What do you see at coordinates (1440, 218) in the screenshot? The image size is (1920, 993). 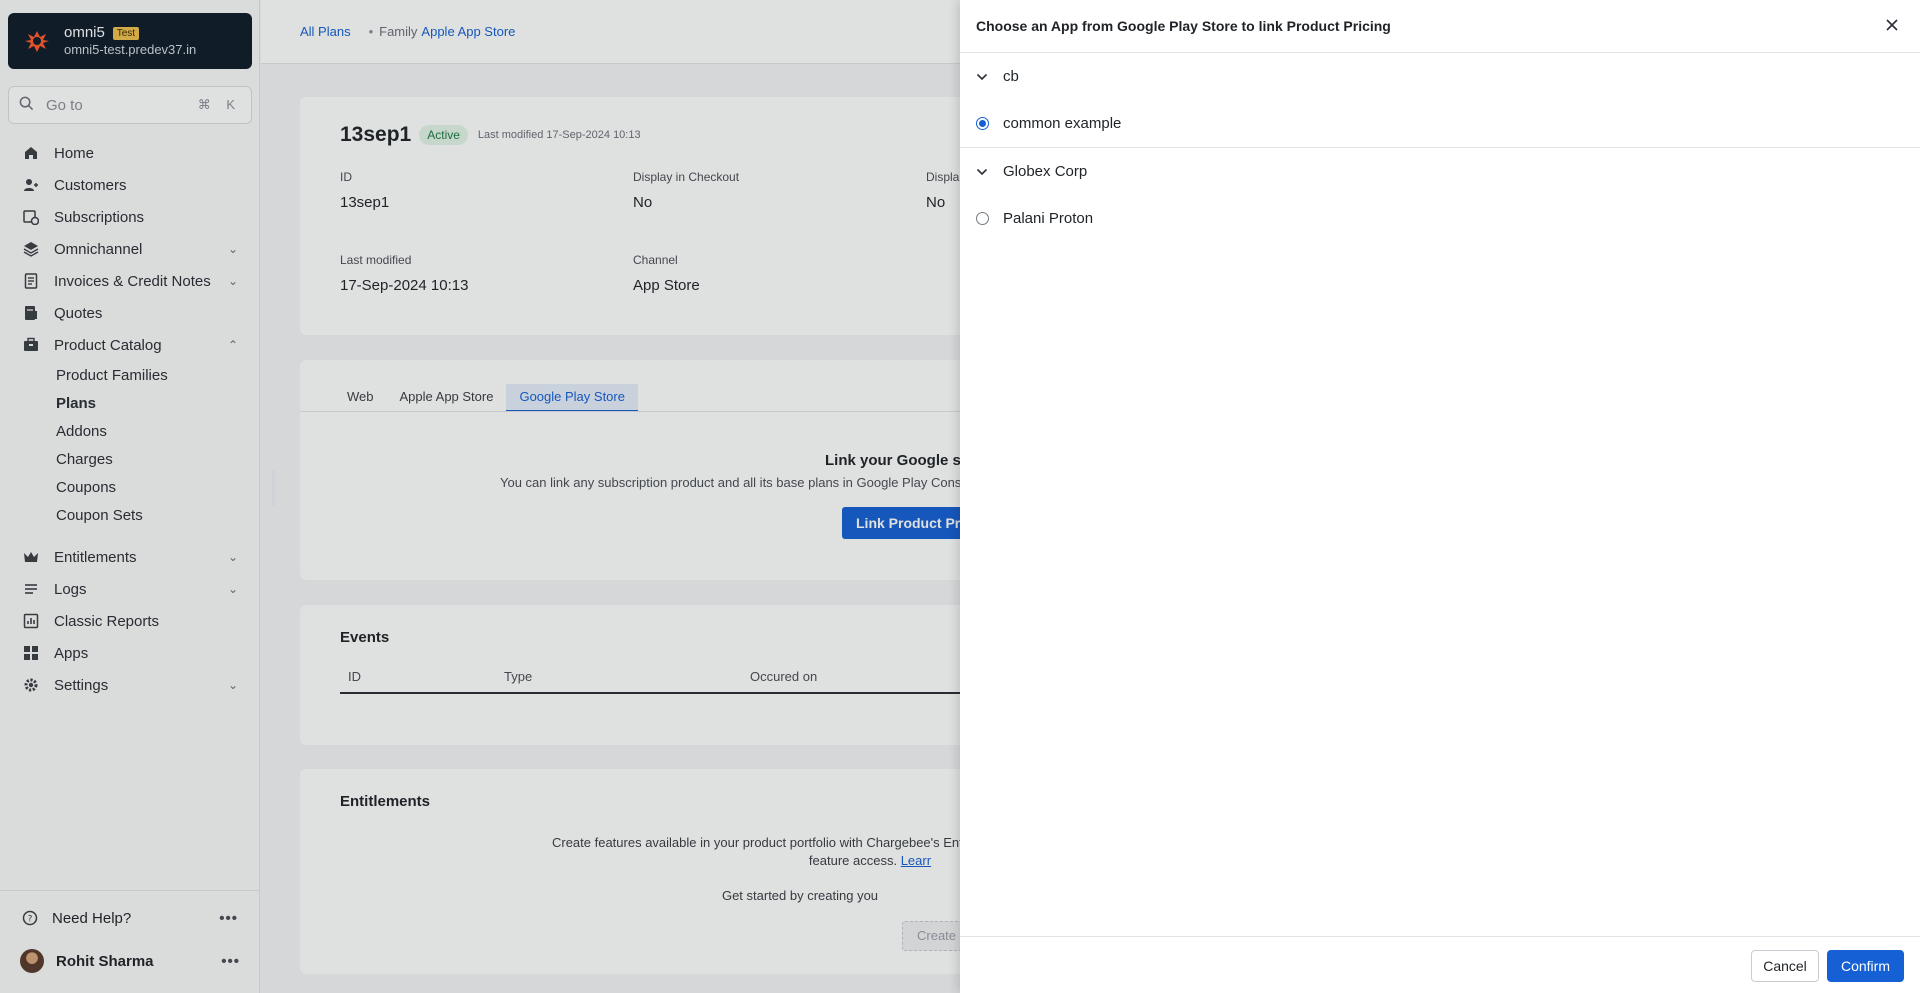 I see `app-option-palani-proton: Palani Proton` at bounding box center [1440, 218].